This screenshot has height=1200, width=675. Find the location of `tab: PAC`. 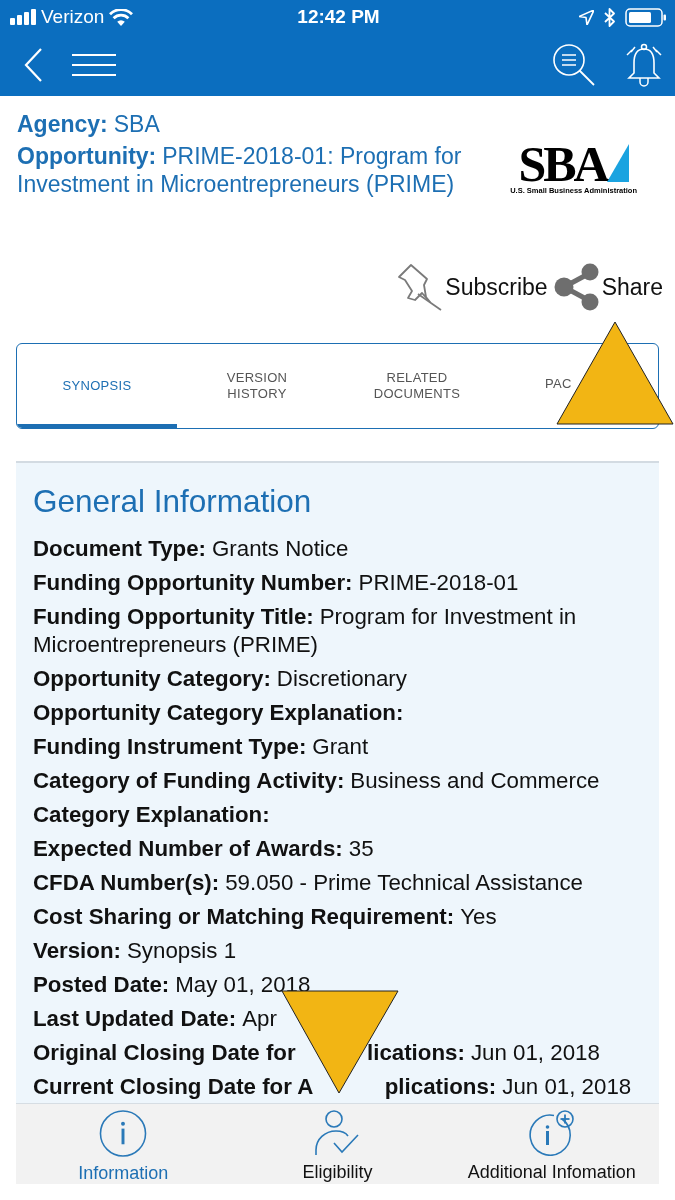

tab: PAC is located at coordinates (534, 386).